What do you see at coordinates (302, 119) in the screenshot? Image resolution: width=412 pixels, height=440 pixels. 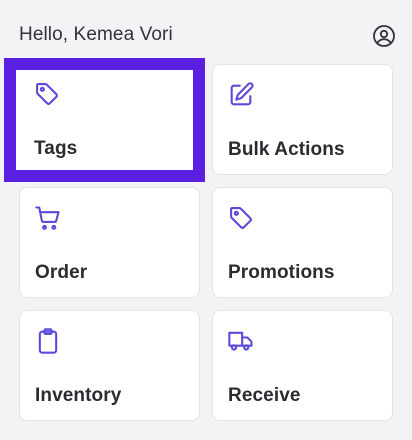 I see `tile-bulk-actions: Bulk Actions` at bounding box center [302, 119].